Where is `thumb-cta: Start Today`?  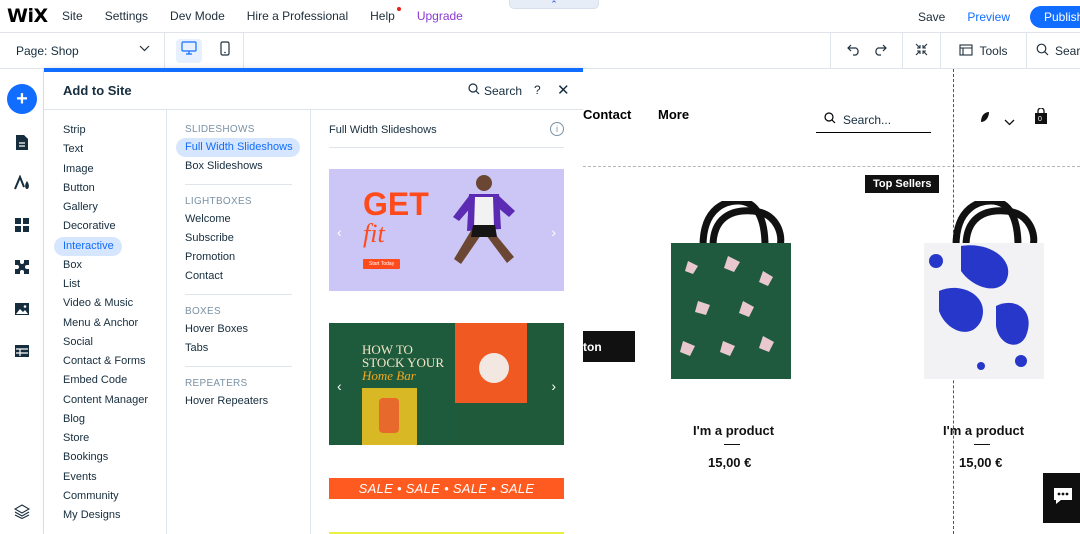
thumb-cta: Start Today is located at coordinates (382, 264).